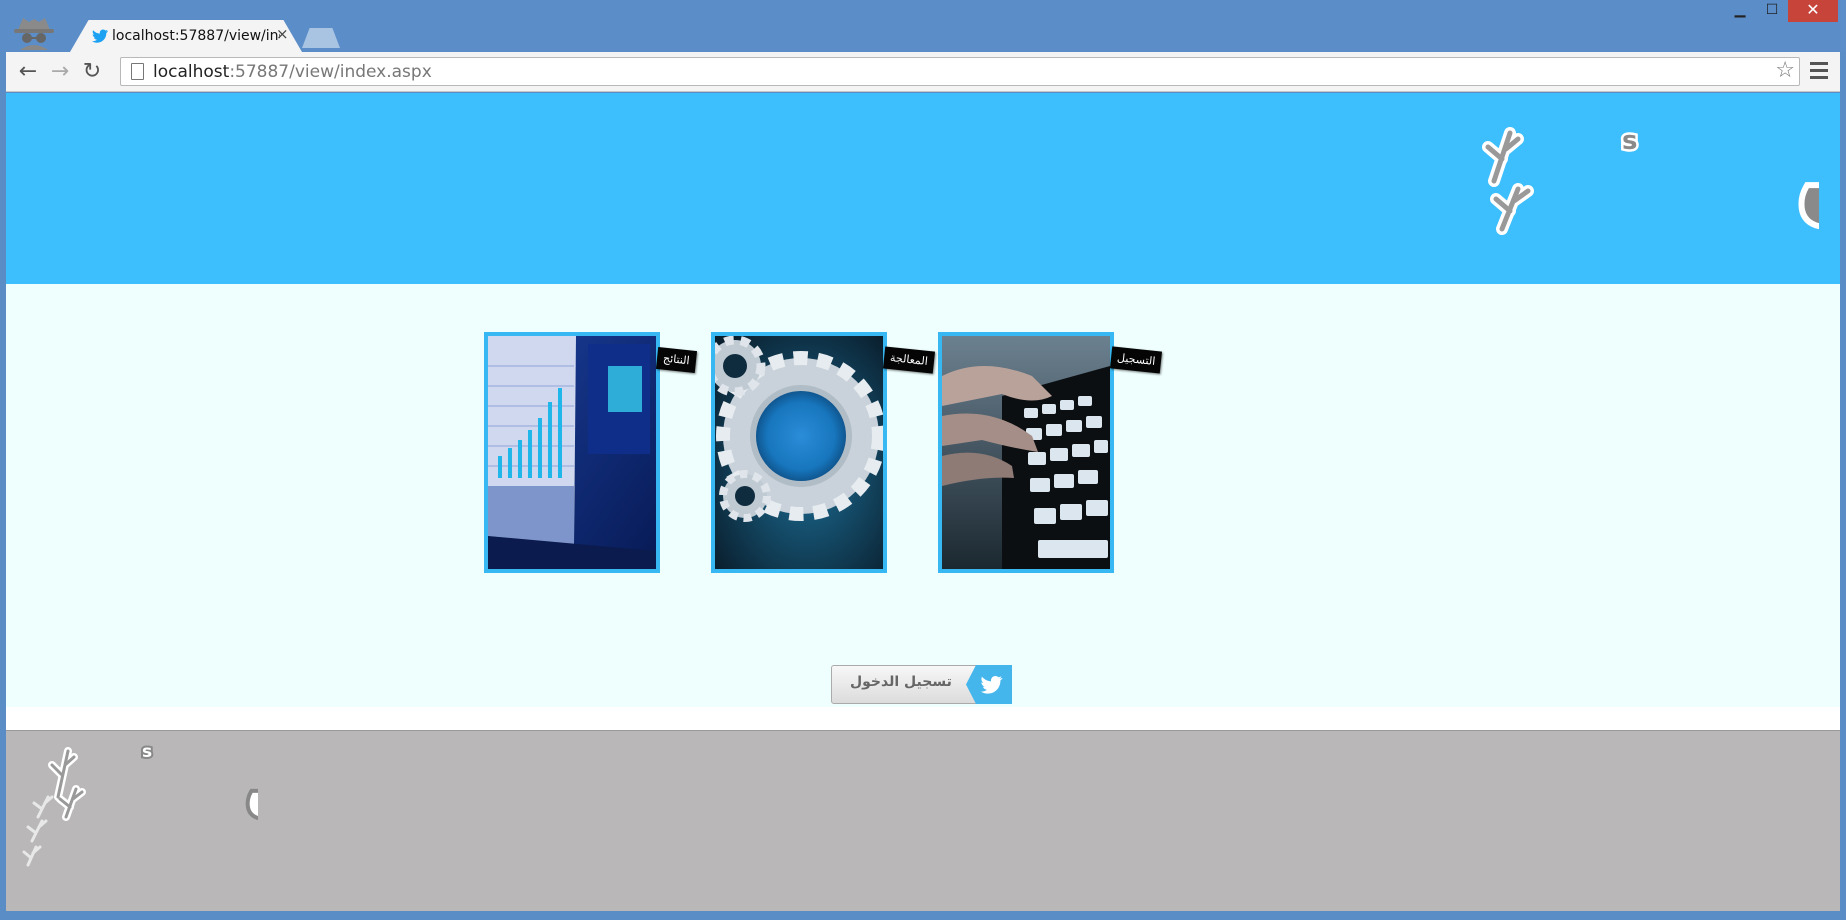 The image size is (1846, 920). What do you see at coordinates (1813, 11) in the screenshot?
I see `close-window-button: ✕` at bounding box center [1813, 11].